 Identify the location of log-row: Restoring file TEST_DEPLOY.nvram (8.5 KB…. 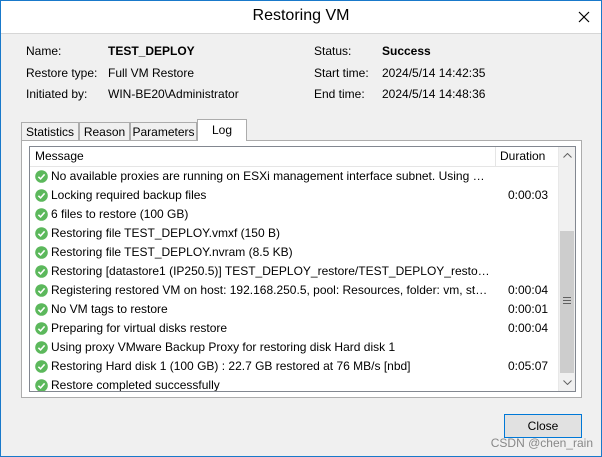
(294, 252).